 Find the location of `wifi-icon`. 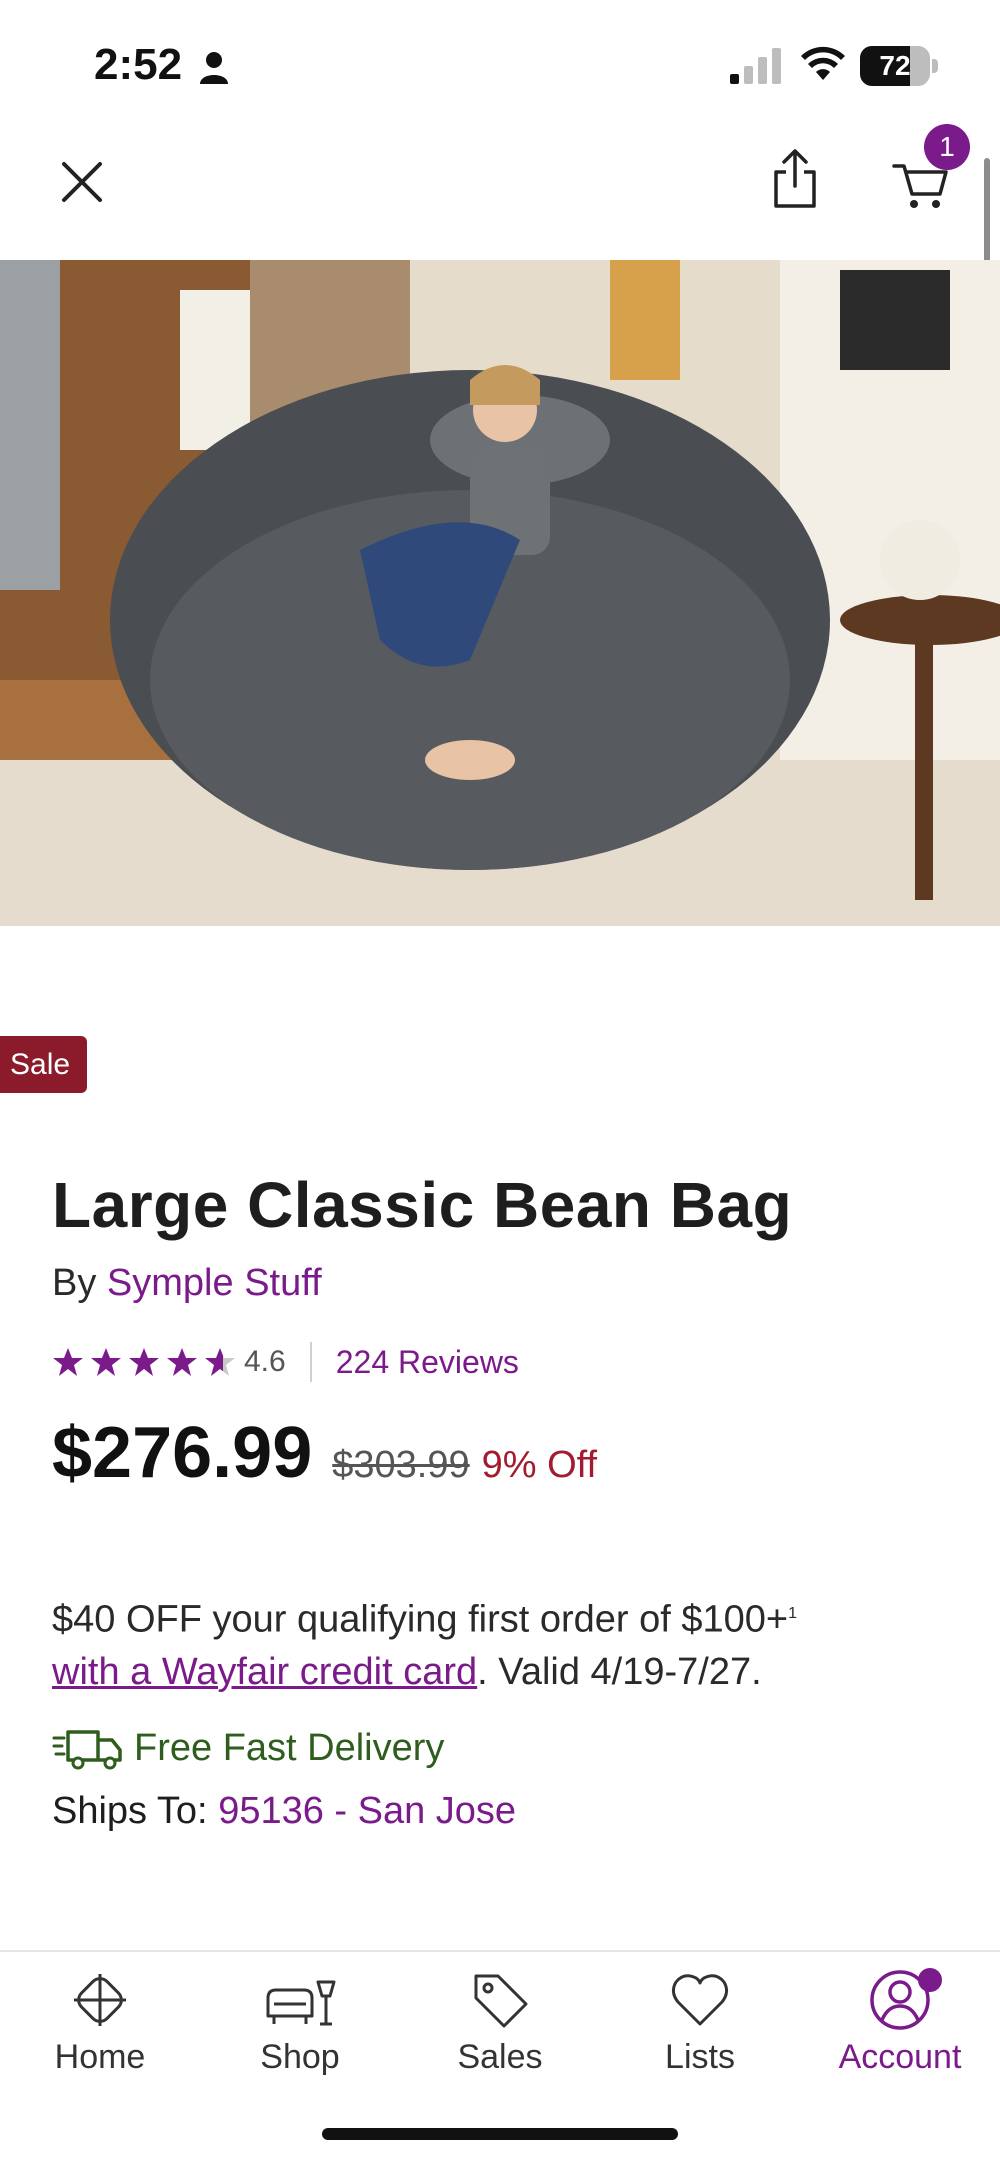

wifi-icon is located at coordinates (823, 63).